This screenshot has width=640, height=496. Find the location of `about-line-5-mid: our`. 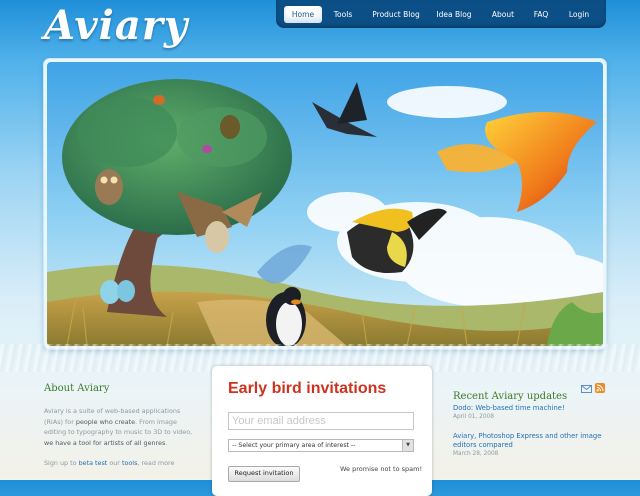

about-line-5-mid: our is located at coordinates (114, 463).